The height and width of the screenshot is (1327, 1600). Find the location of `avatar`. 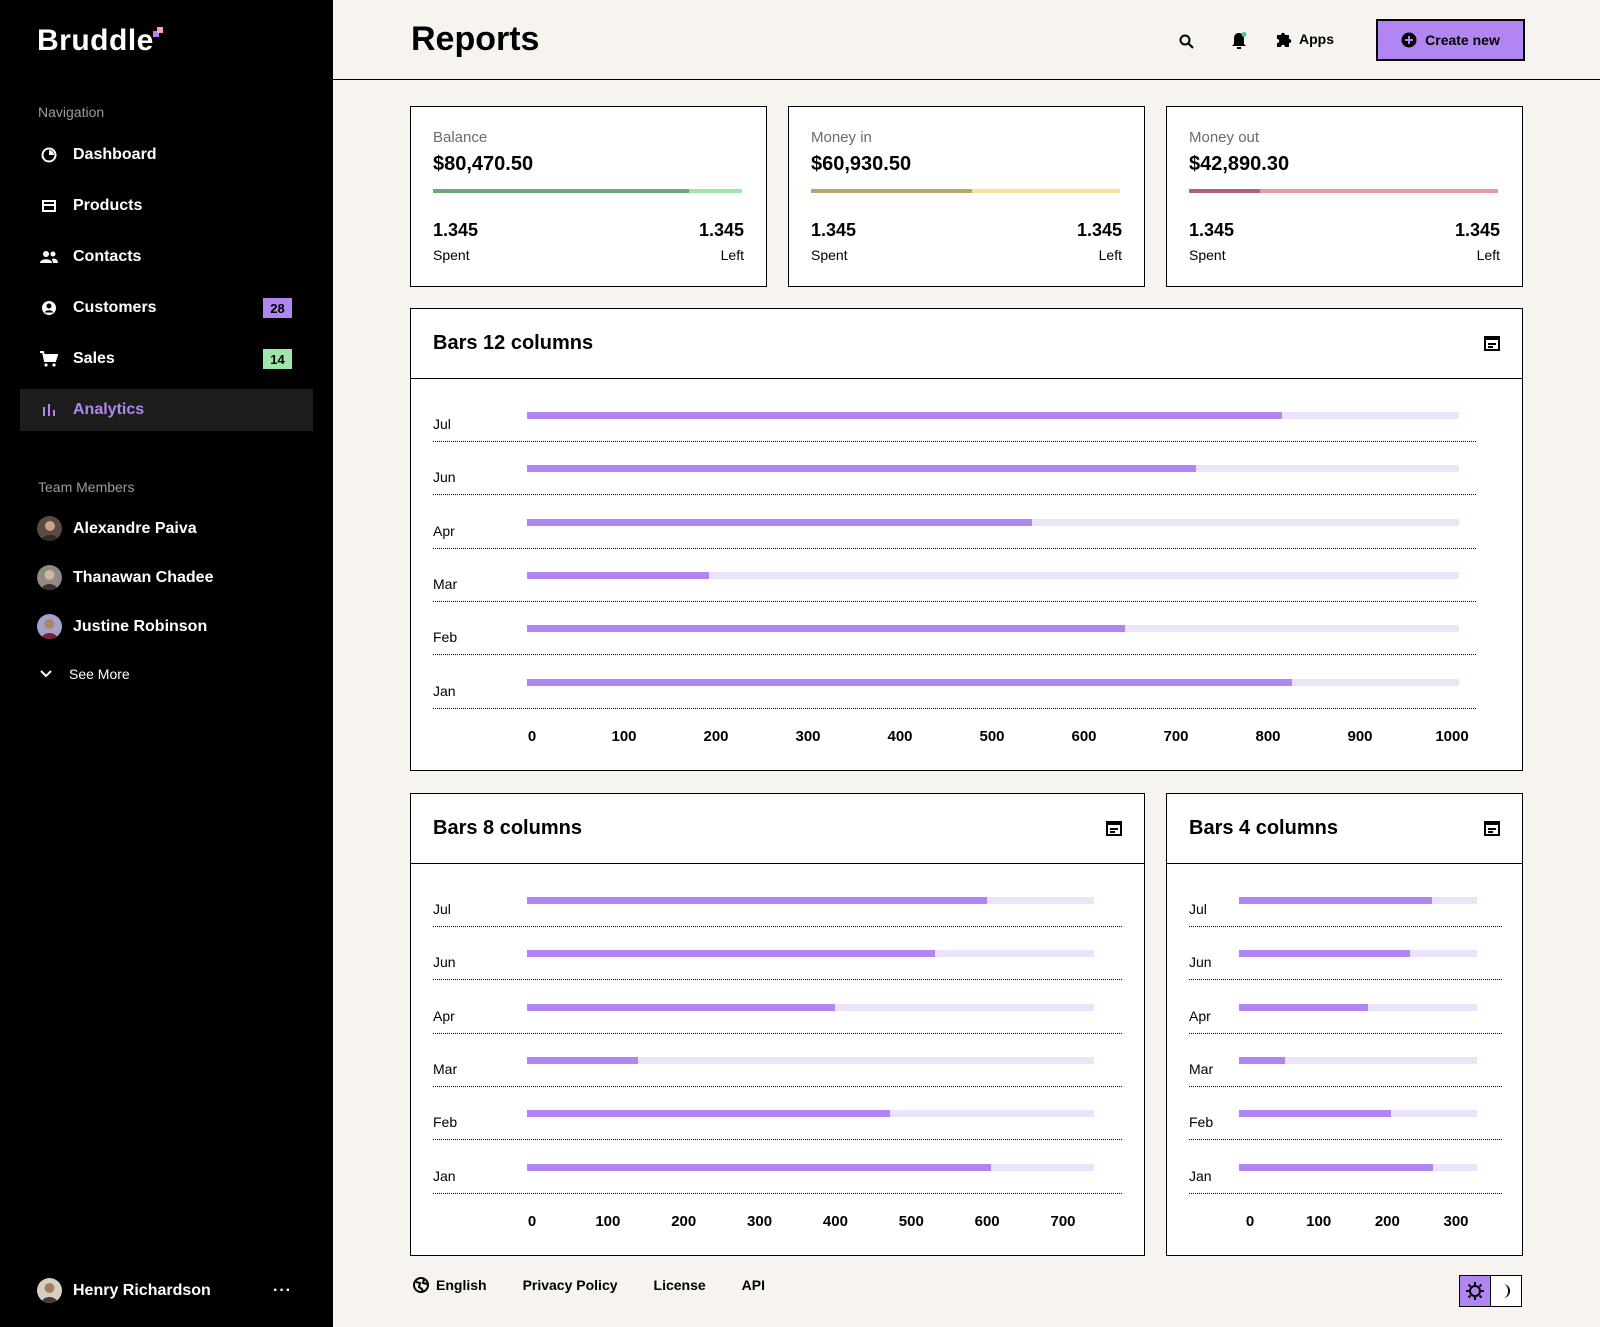

avatar is located at coordinates (49, 528).